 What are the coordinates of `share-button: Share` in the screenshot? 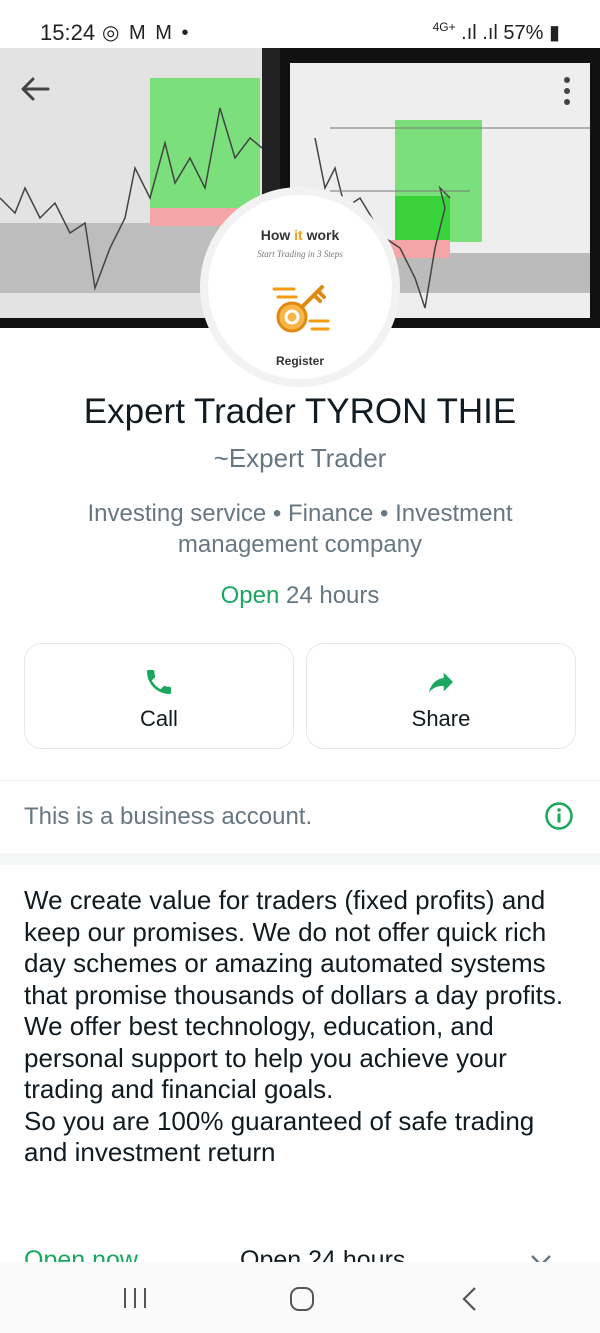 It's located at (441, 696).